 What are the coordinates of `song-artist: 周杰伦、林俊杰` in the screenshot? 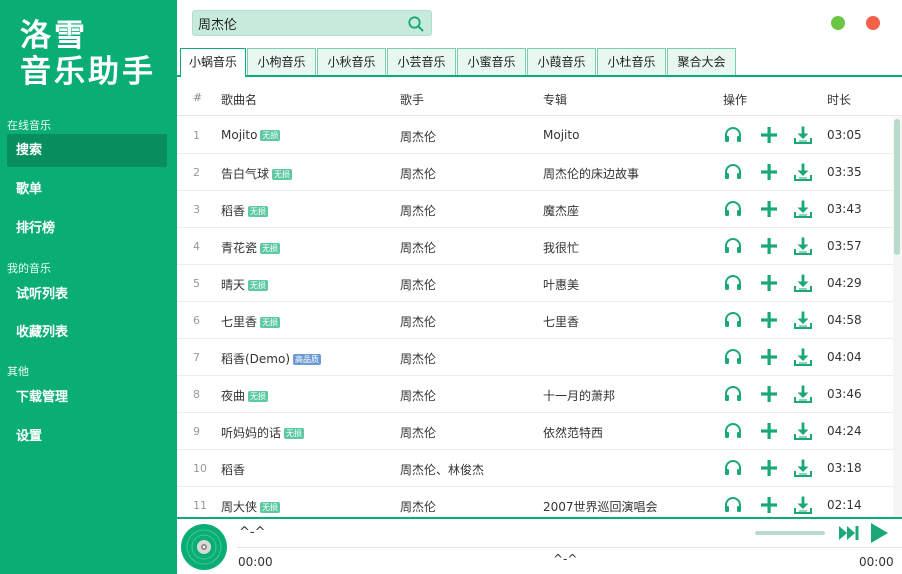 It's located at (442, 469).